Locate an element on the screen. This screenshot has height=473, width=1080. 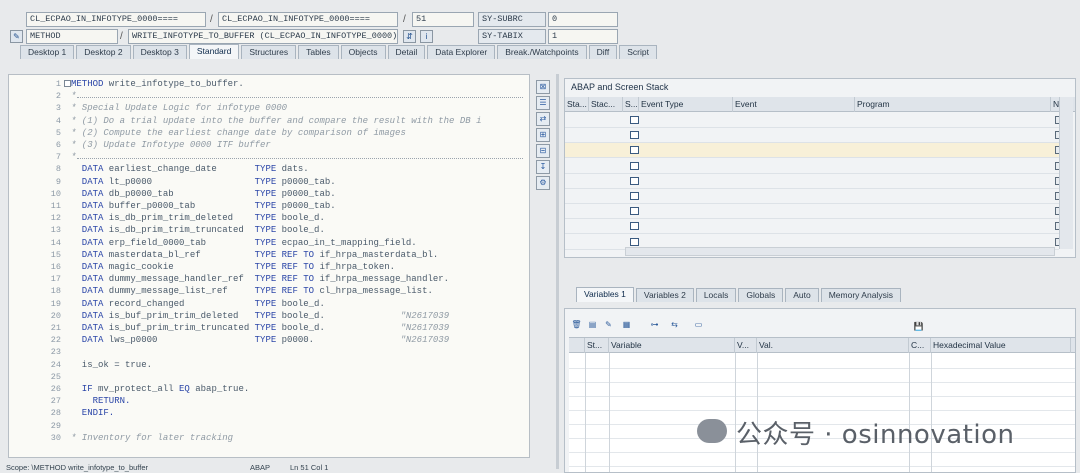
tab-break-watchpoints: Break./Watchpoints is located at coordinates (542, 52).